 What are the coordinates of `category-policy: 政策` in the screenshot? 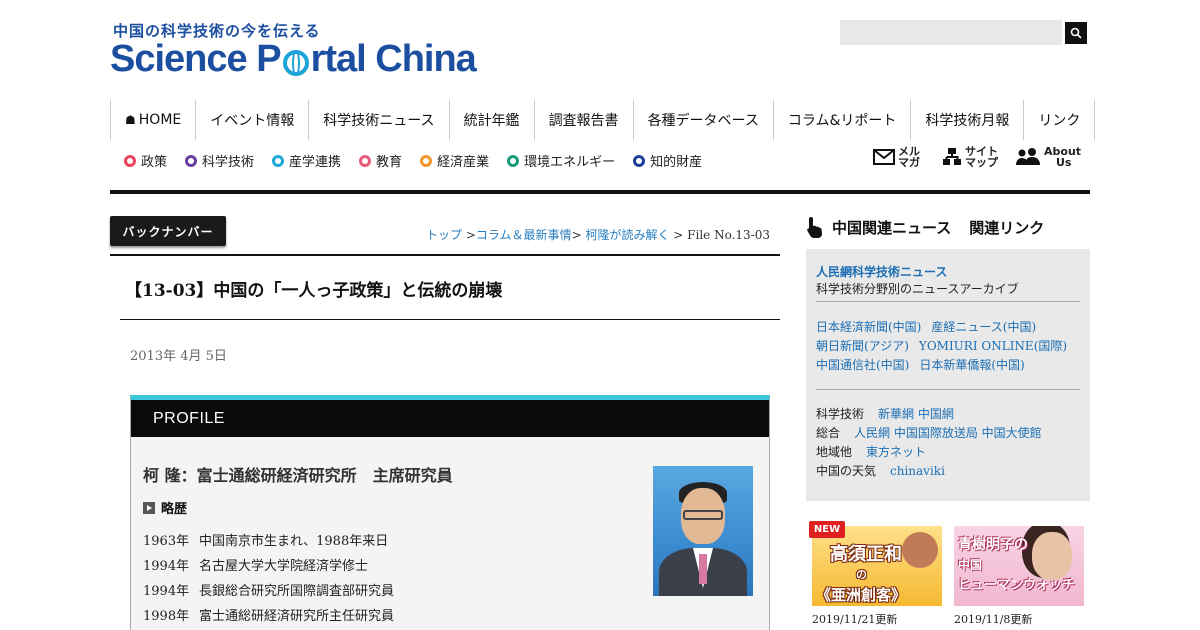 It's located at (145, 160).